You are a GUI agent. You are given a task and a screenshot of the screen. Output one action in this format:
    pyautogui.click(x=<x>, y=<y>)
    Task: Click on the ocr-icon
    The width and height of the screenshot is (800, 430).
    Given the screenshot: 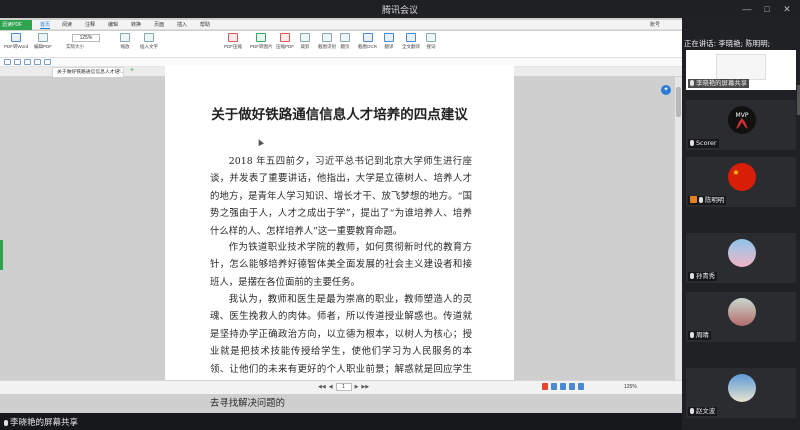 What is the action you would take?
    pyautogui.click(x=367, y=37)
    